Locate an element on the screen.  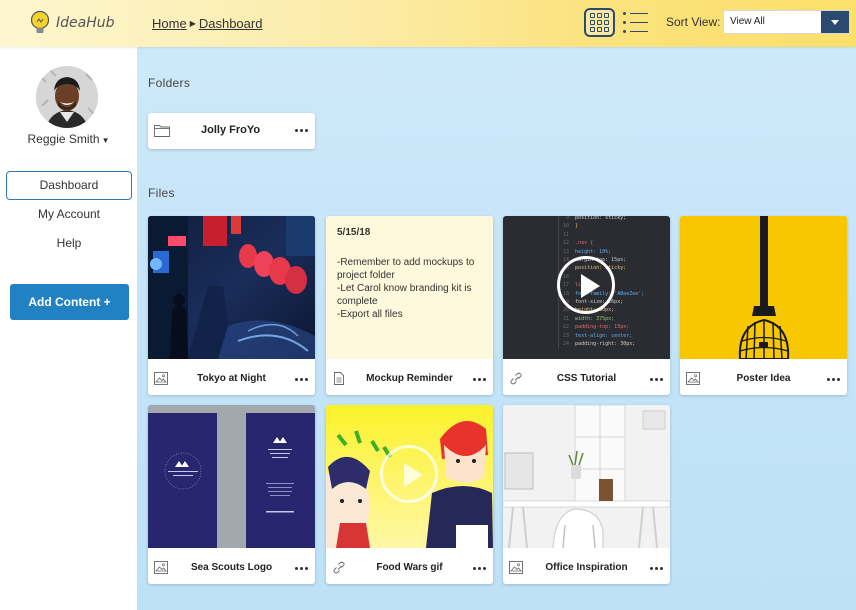
avatar is located at coordinates (67, 97).